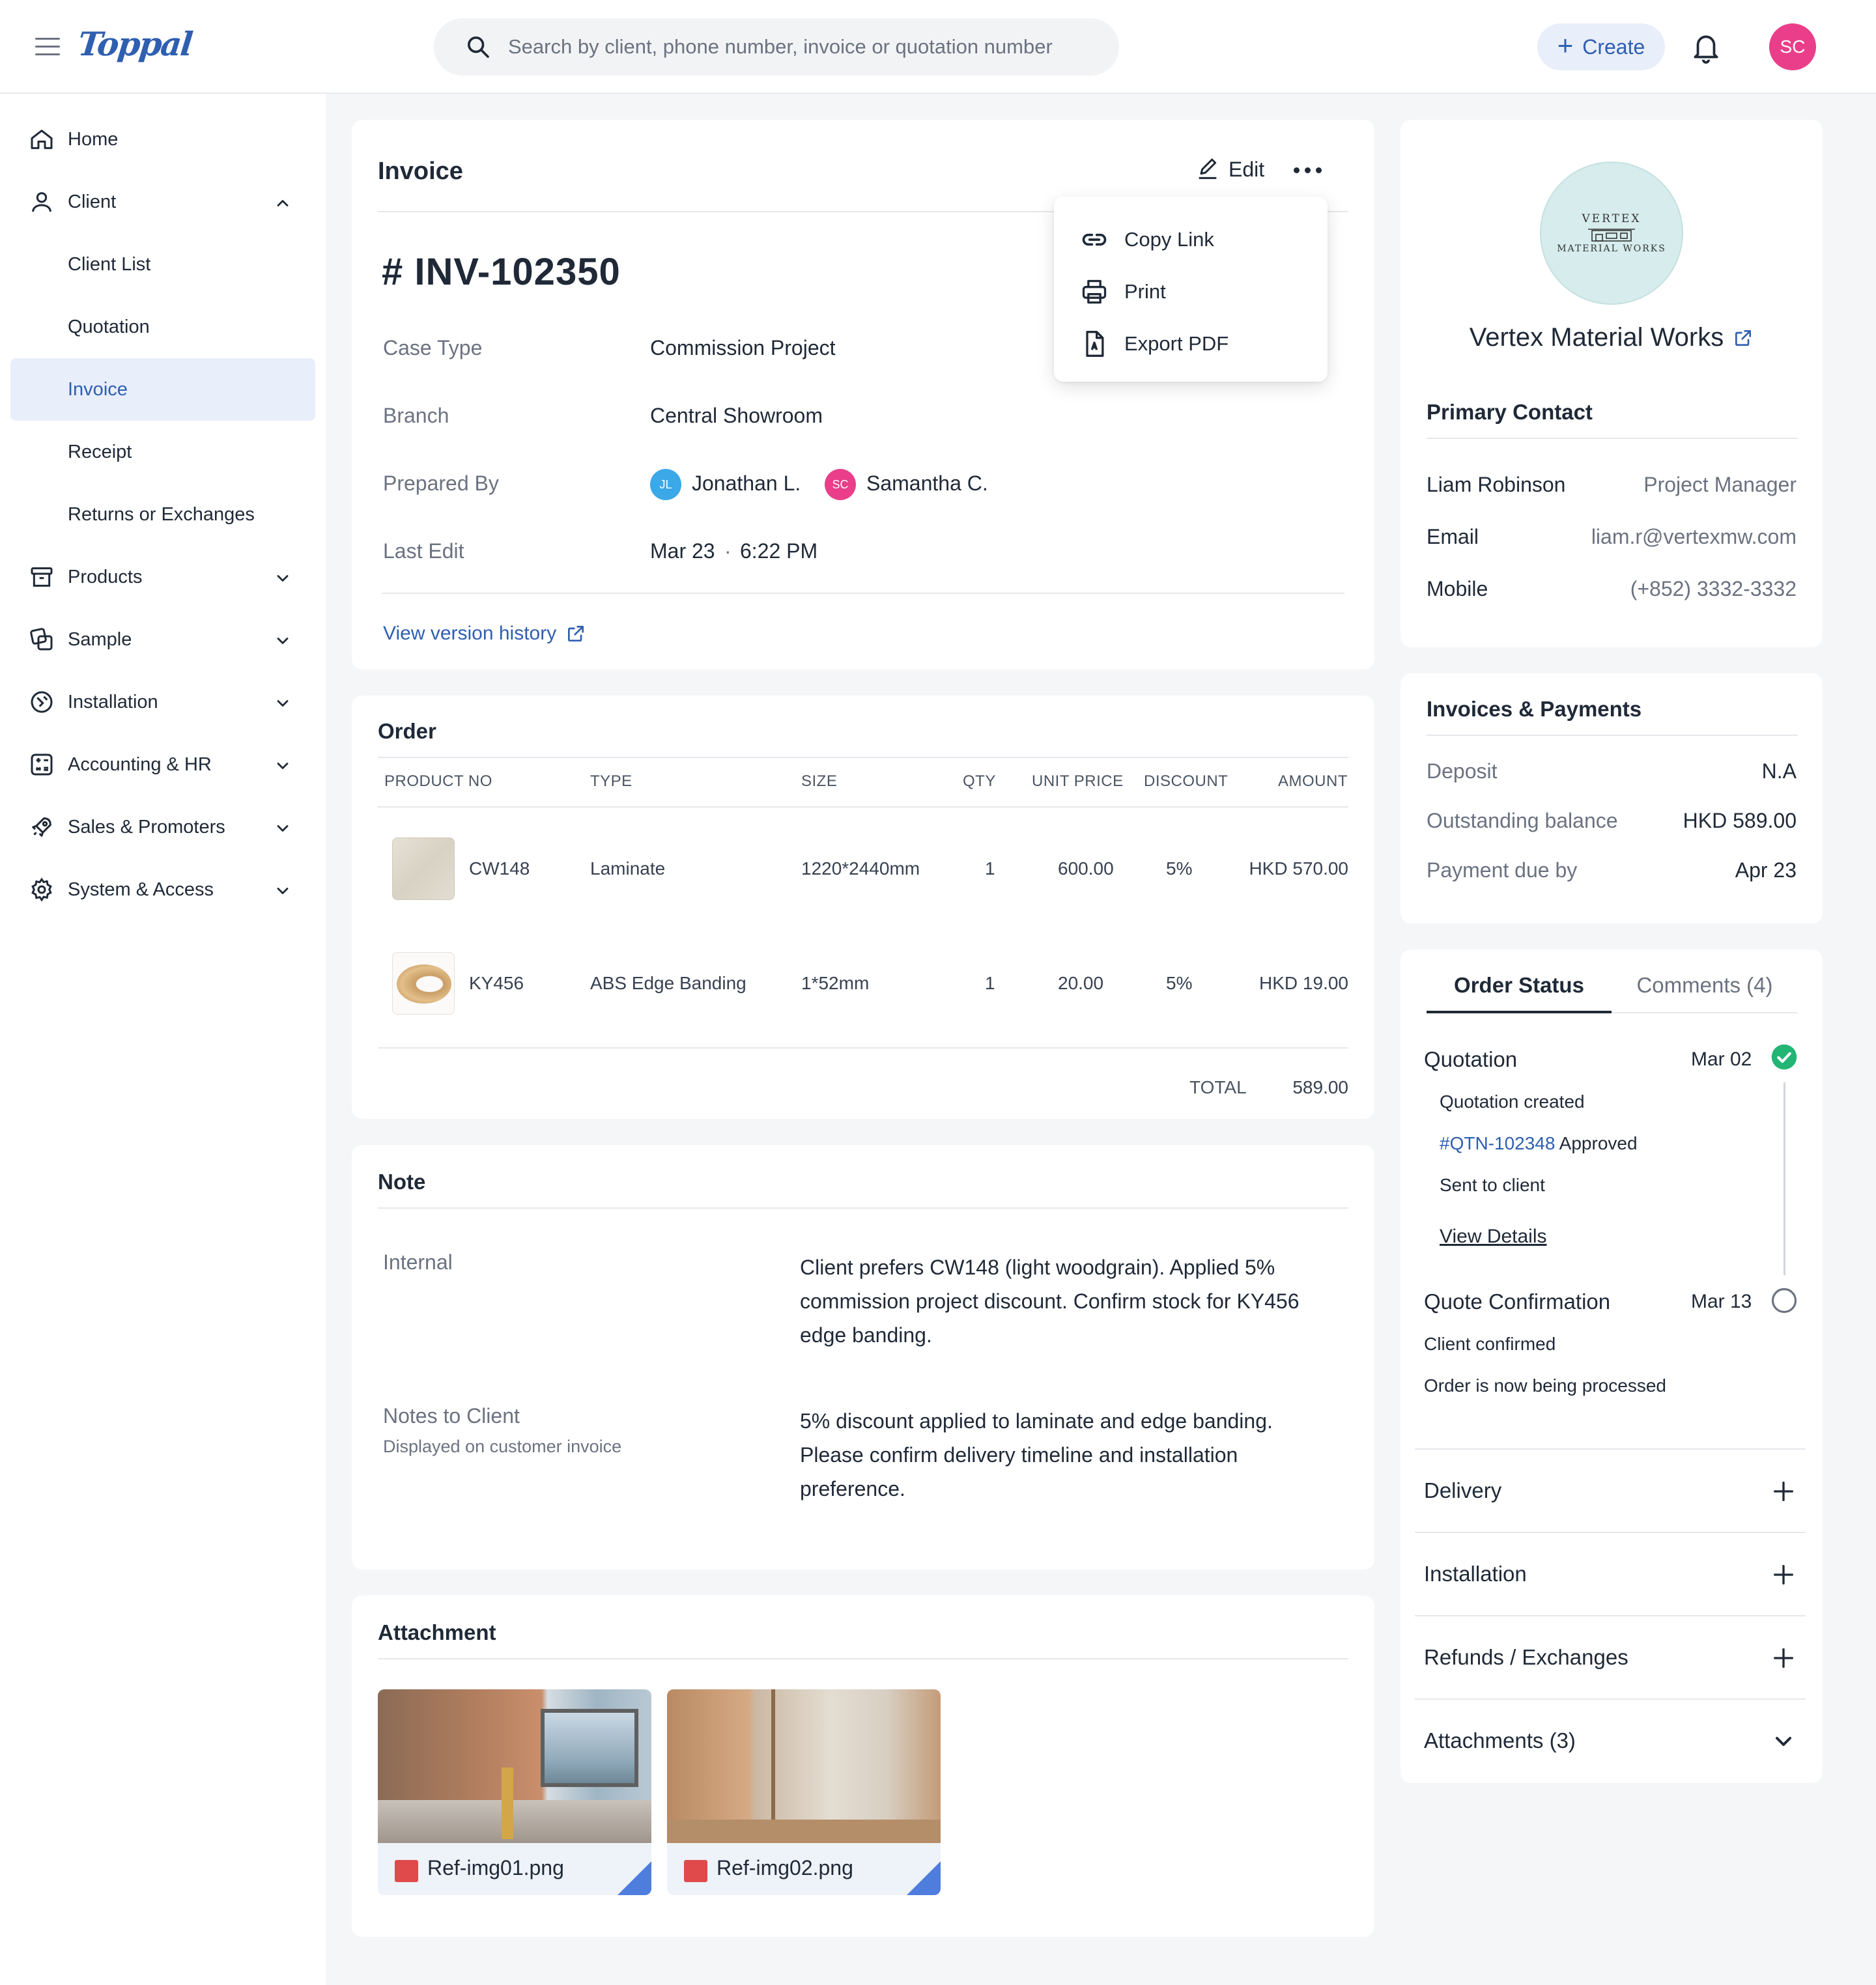 Image resolution: width=1876 pixels, height=1985 pixels. I want to click on sidebar-item-label: Client, so click(93, 201).